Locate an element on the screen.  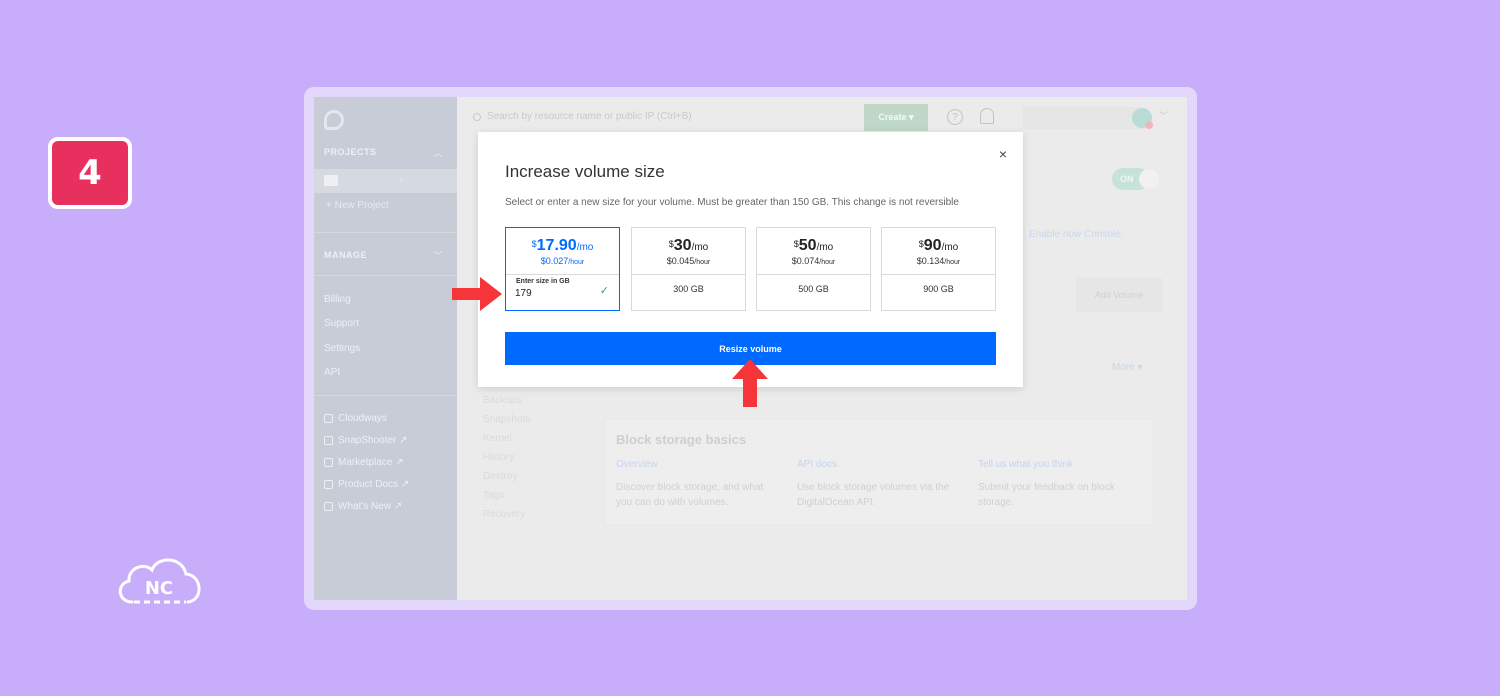
menu-item-destroy: Destroy is located at coordinates (500, 476).